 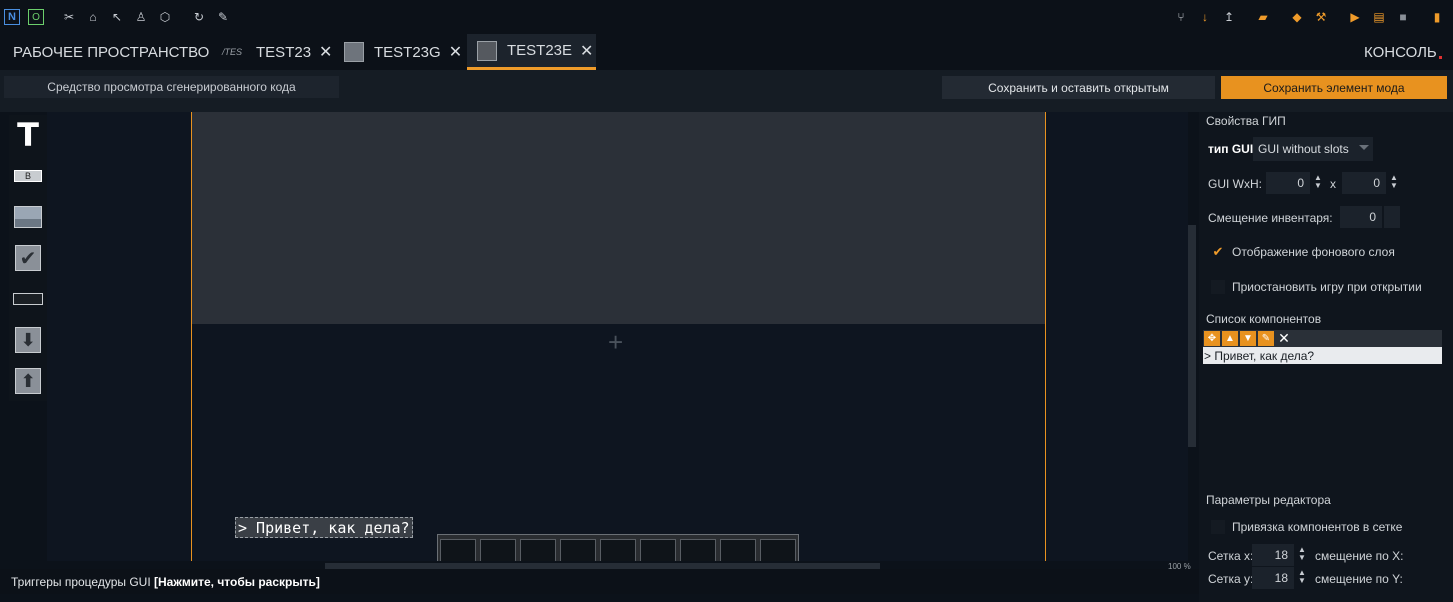 What do you see at coordinates (1379, 17) in the screenshot?
I see `debug-icon: ▤` at bounding box center [1379, 17].